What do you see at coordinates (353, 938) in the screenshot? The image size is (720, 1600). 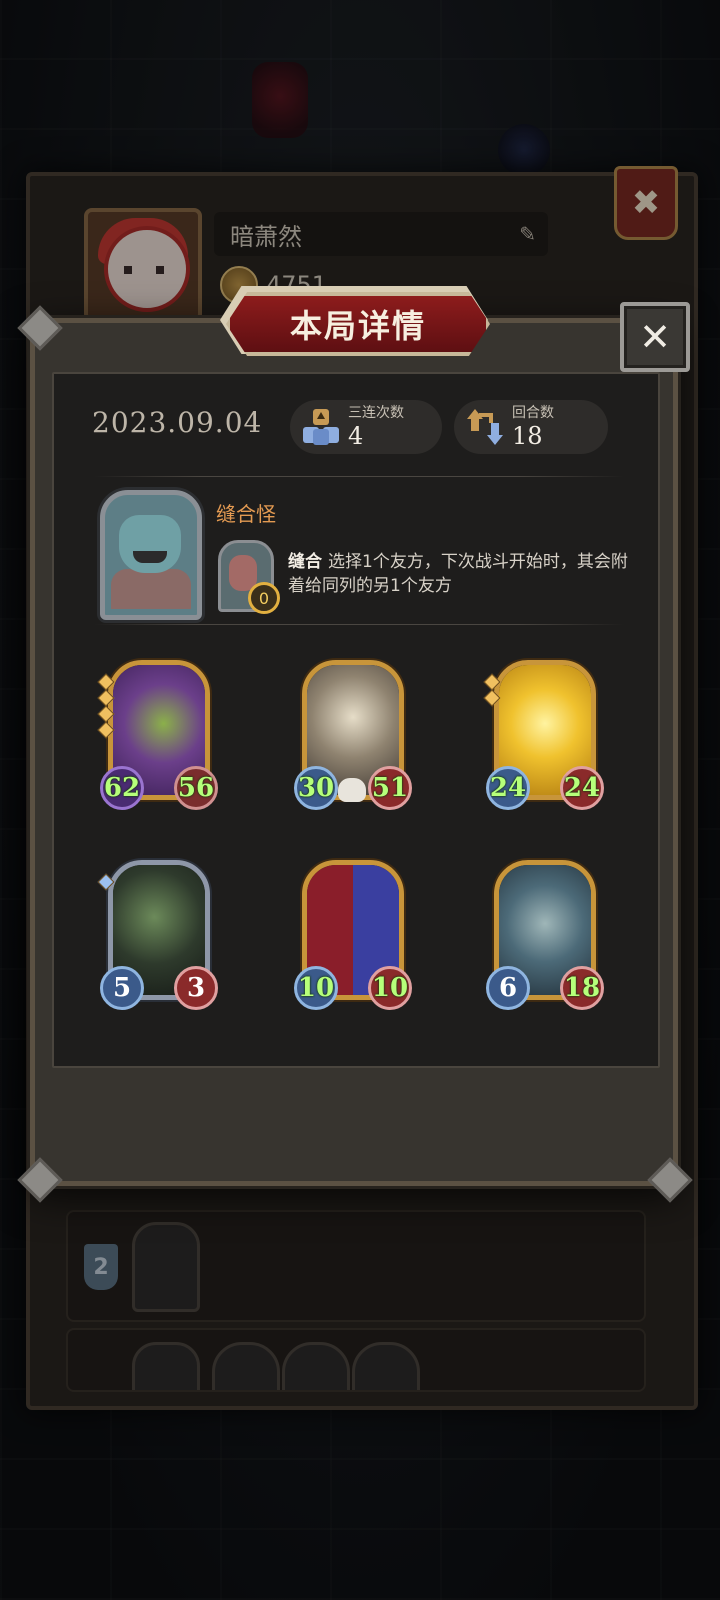 I see `unit-card-jester-clown: 10 10` at bounding box center [353, 938].